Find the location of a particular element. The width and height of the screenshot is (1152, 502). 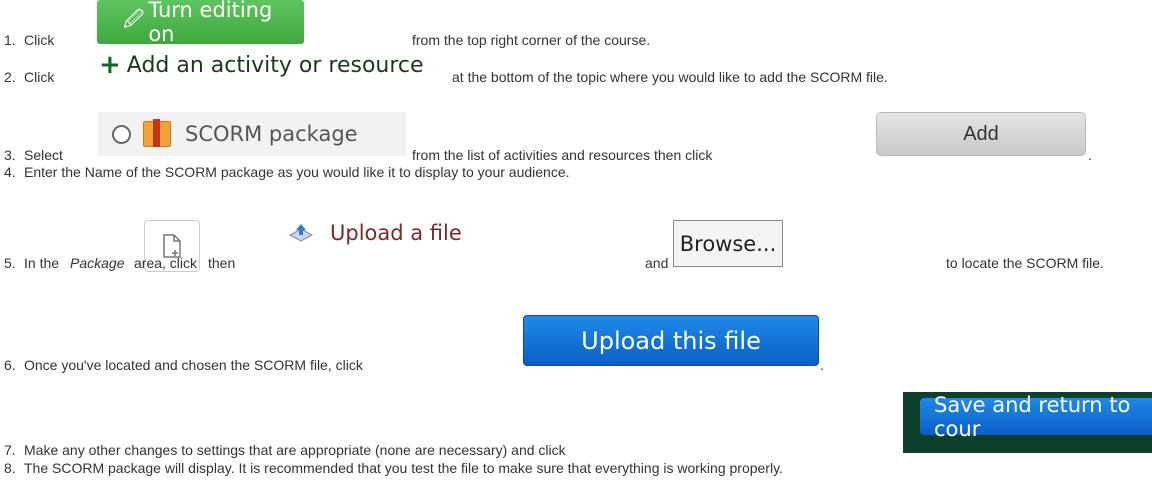

upload-a-file-label: Upload a file is located at coordinates (396, 233).